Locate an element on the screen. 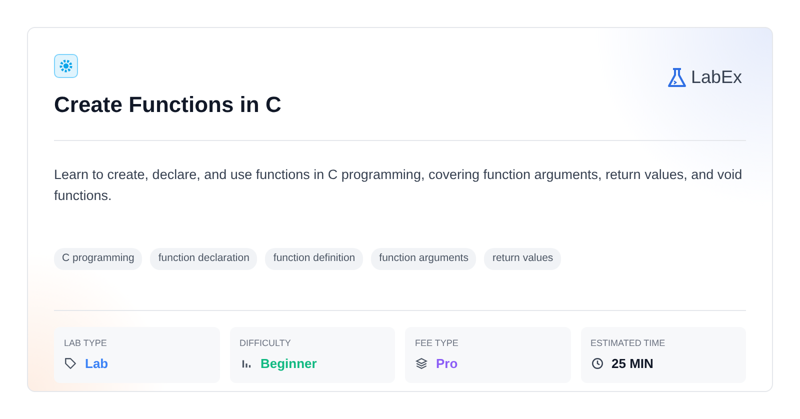 The width and height of the screenshot is (800, 419). flask-icon is located at coordinates (676, 77).